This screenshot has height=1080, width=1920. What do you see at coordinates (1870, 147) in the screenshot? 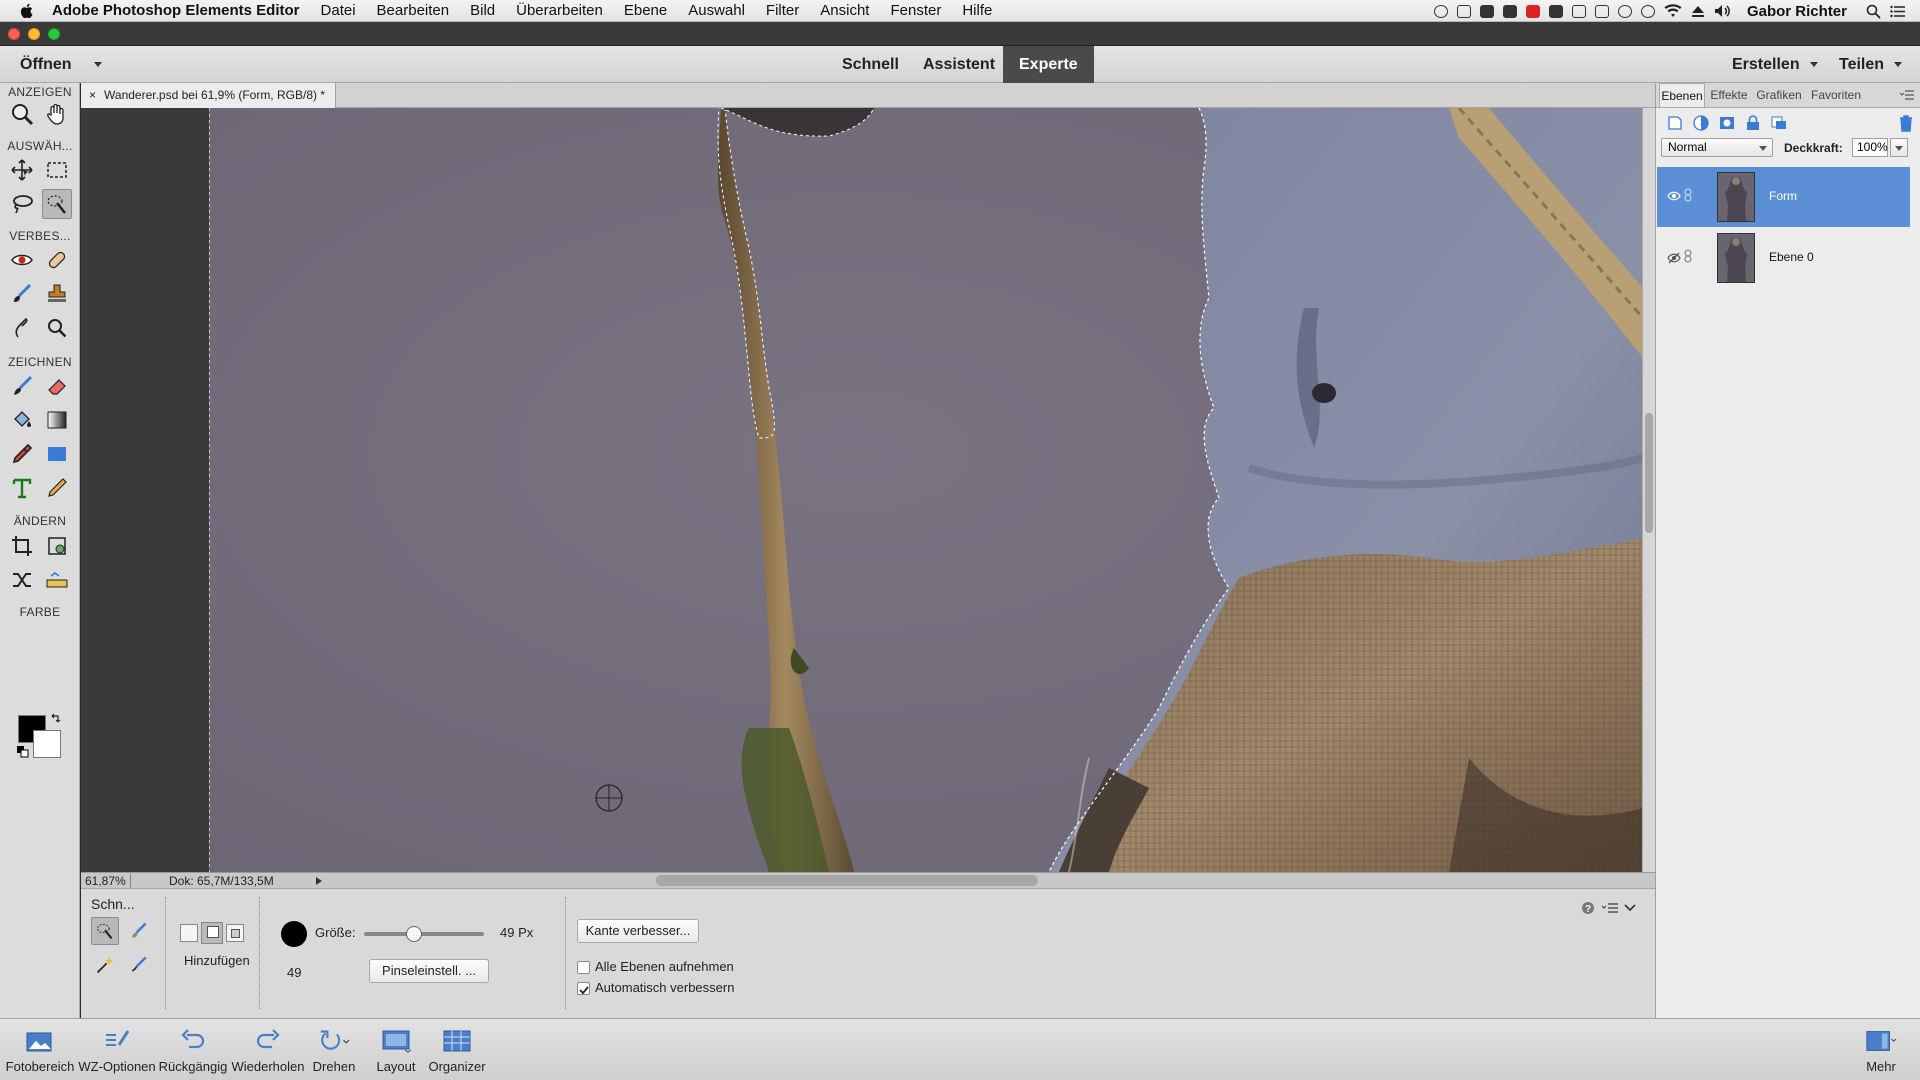
I see `opacity-input: 100%` at bounding box center [1870, 147].